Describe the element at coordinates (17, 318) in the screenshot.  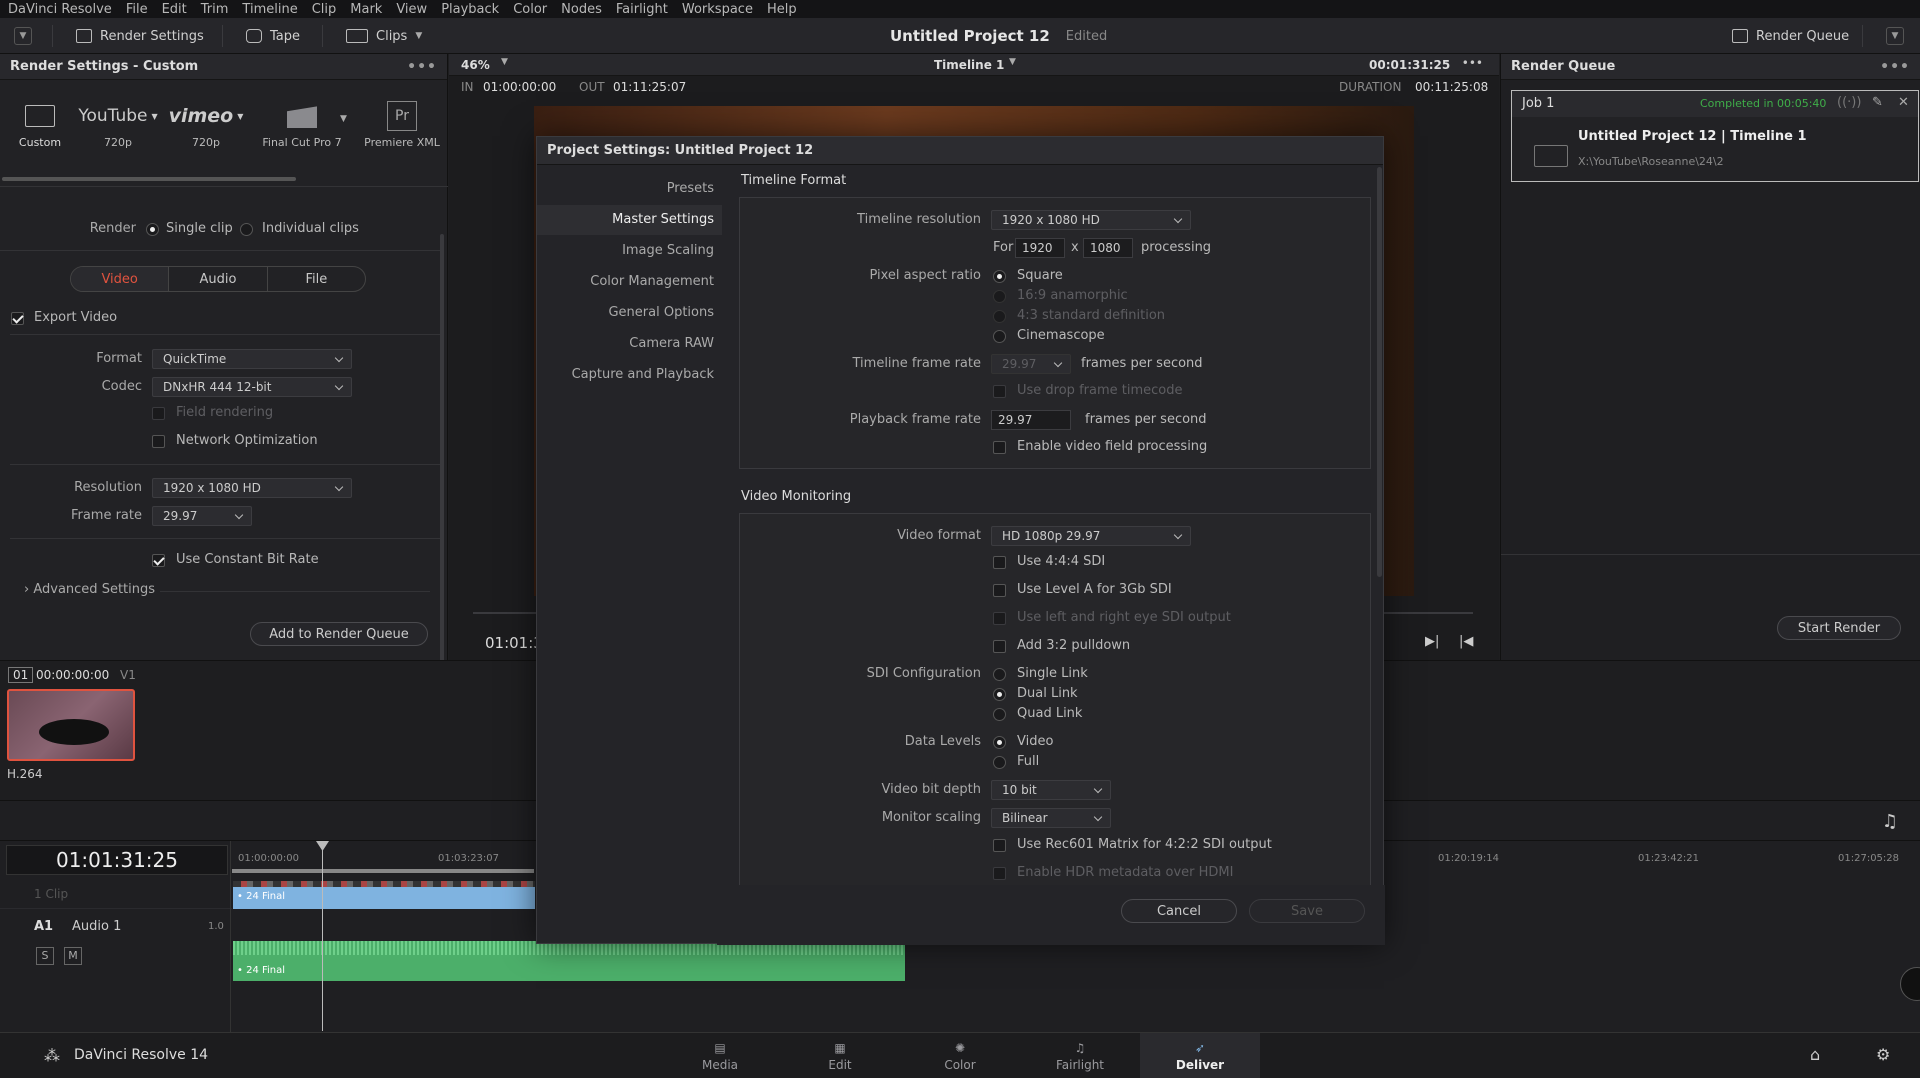
I see `export-video-checkbox` at that location.